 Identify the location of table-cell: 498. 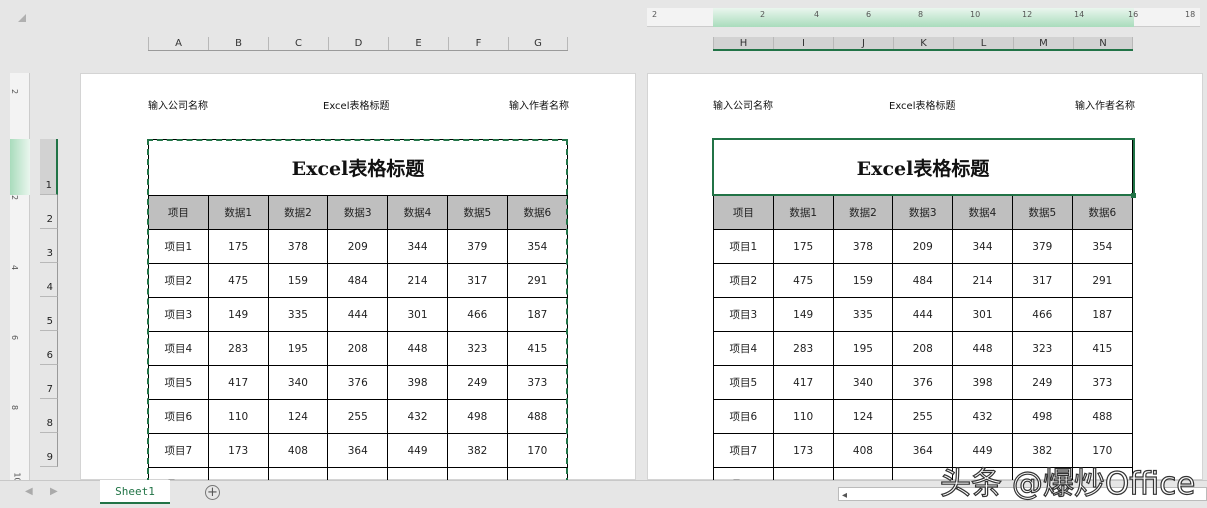
(1042, 416).